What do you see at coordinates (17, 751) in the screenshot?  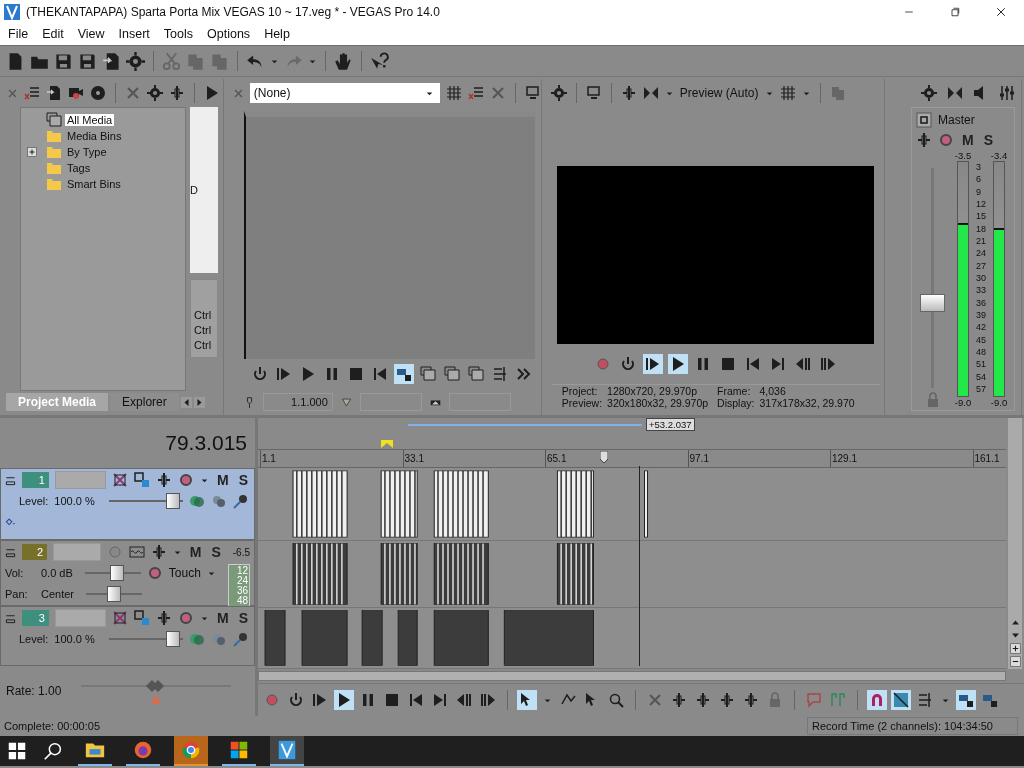 I see `start-icon` at bounding box center [17, 751].